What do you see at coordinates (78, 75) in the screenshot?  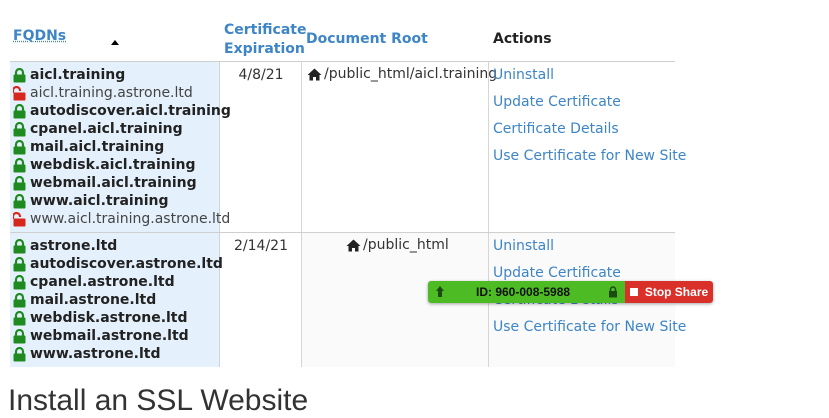 I see `fqdn-name: aicl.training` at bounding box center [78, 75].